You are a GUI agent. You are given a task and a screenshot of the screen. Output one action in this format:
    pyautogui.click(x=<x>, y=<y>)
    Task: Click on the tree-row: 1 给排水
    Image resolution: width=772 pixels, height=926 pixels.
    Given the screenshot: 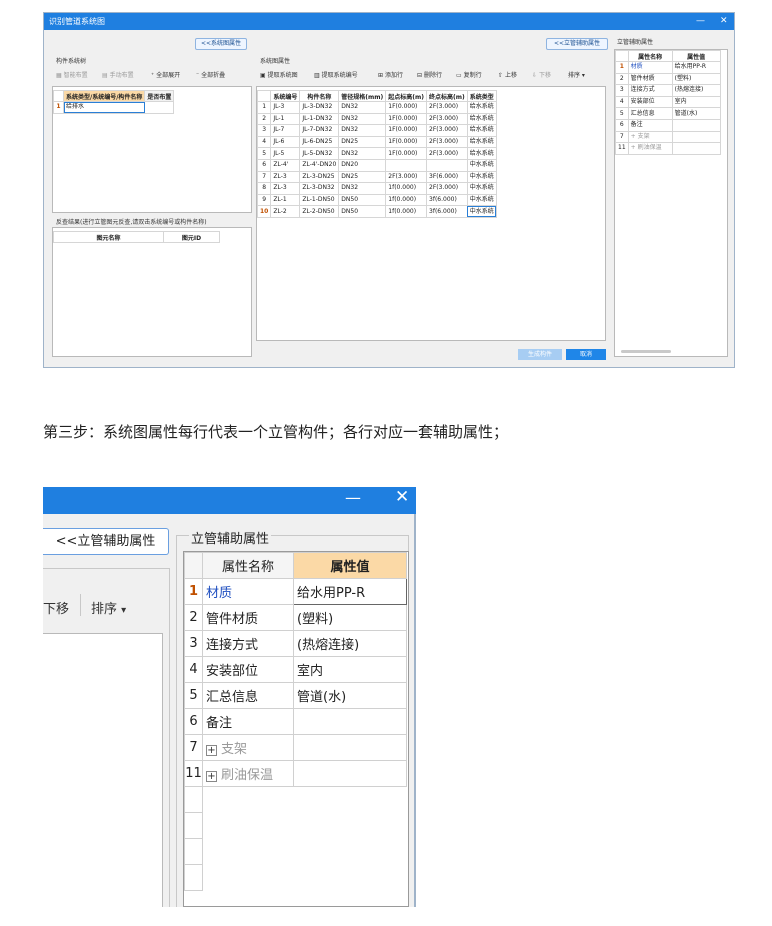 What is the action you would take?
    pyautogui.click(x=114, y=107)
    